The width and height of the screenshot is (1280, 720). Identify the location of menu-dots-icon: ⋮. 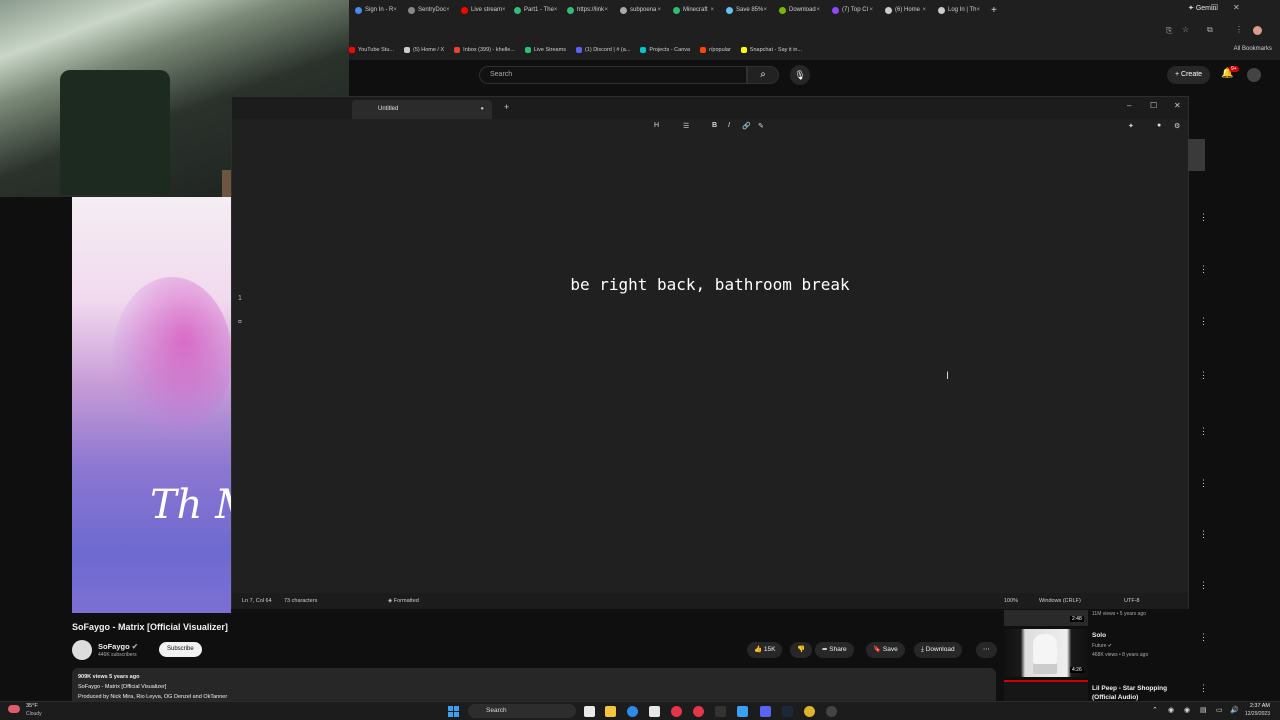
(1239, 29).